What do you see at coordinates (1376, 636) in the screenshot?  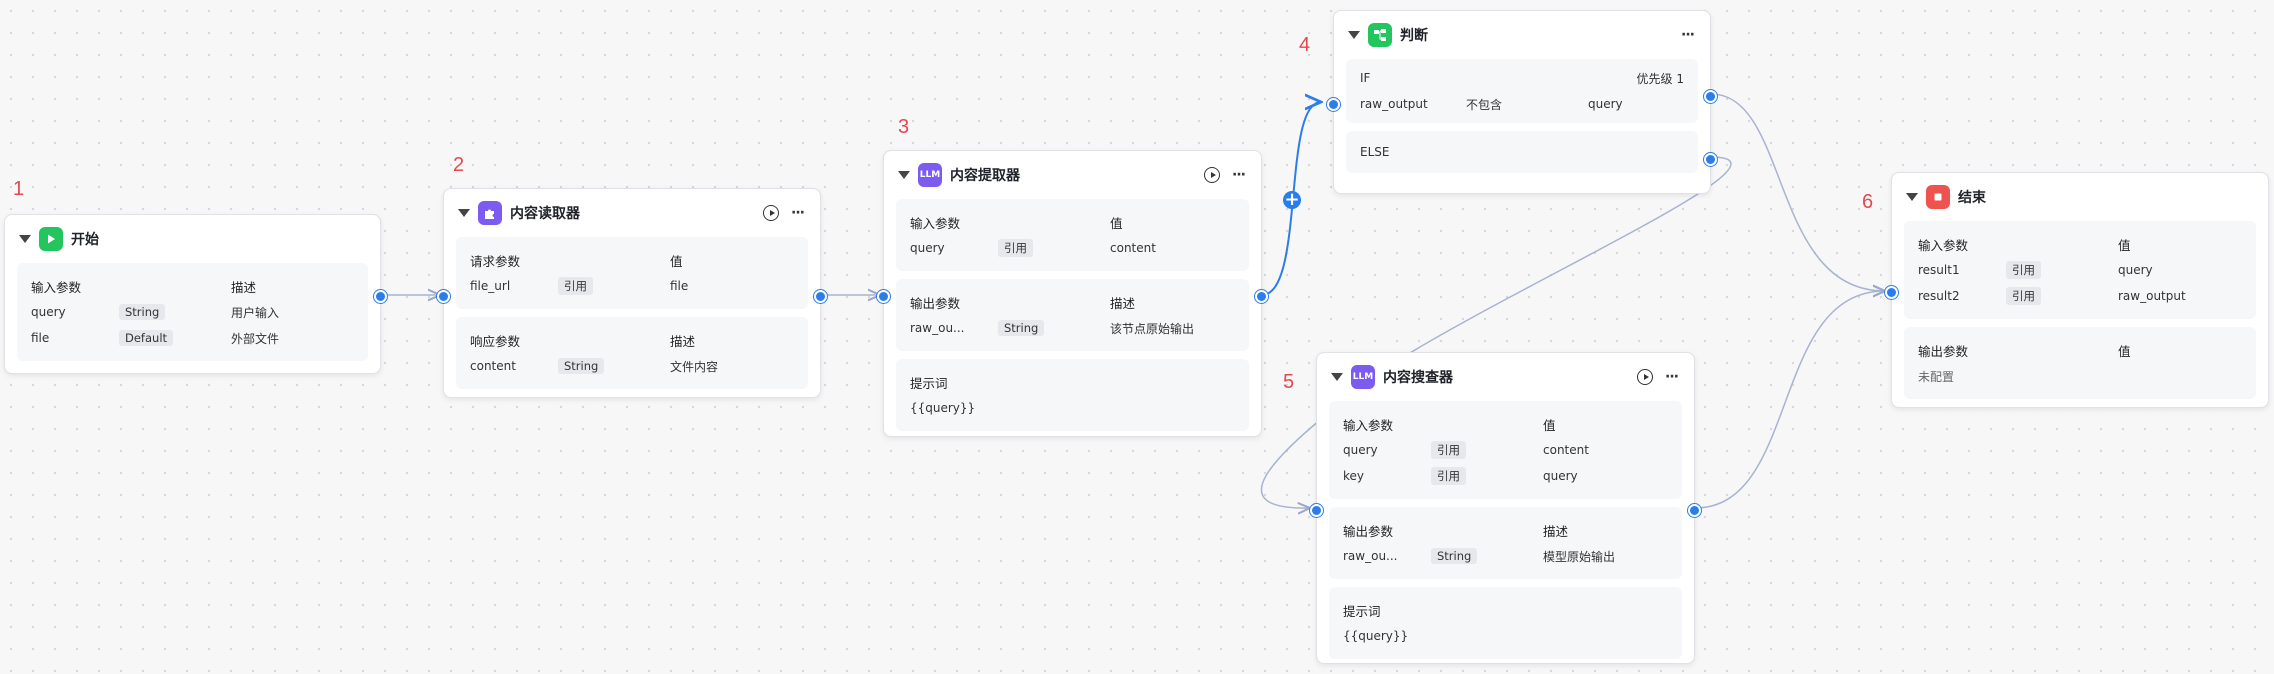 I see `prompt-text: {{query}}` at bounding box center [1376, 636].